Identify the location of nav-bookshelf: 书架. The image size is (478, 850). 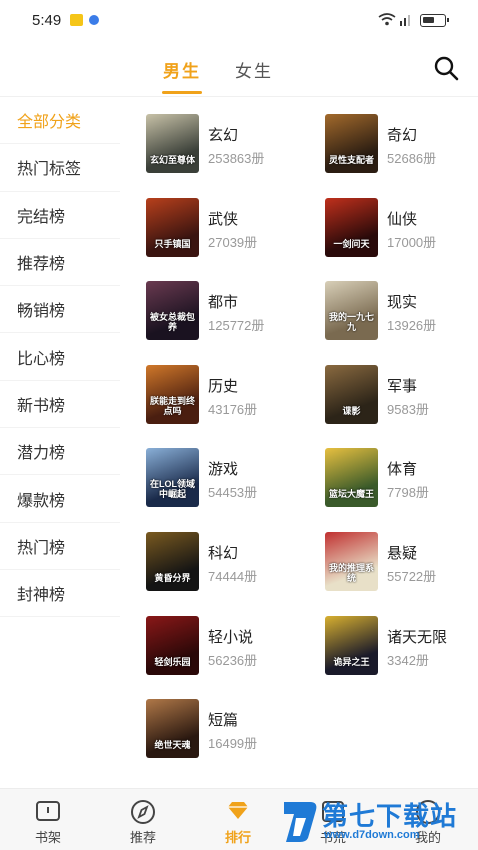
(48, 819).